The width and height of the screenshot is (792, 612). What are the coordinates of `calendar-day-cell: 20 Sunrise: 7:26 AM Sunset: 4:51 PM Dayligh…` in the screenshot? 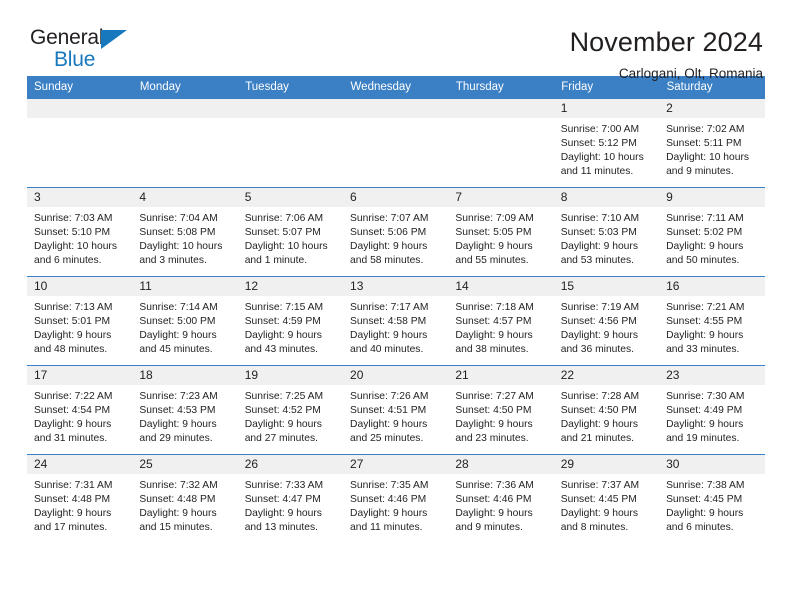 It's located at (396, 410).